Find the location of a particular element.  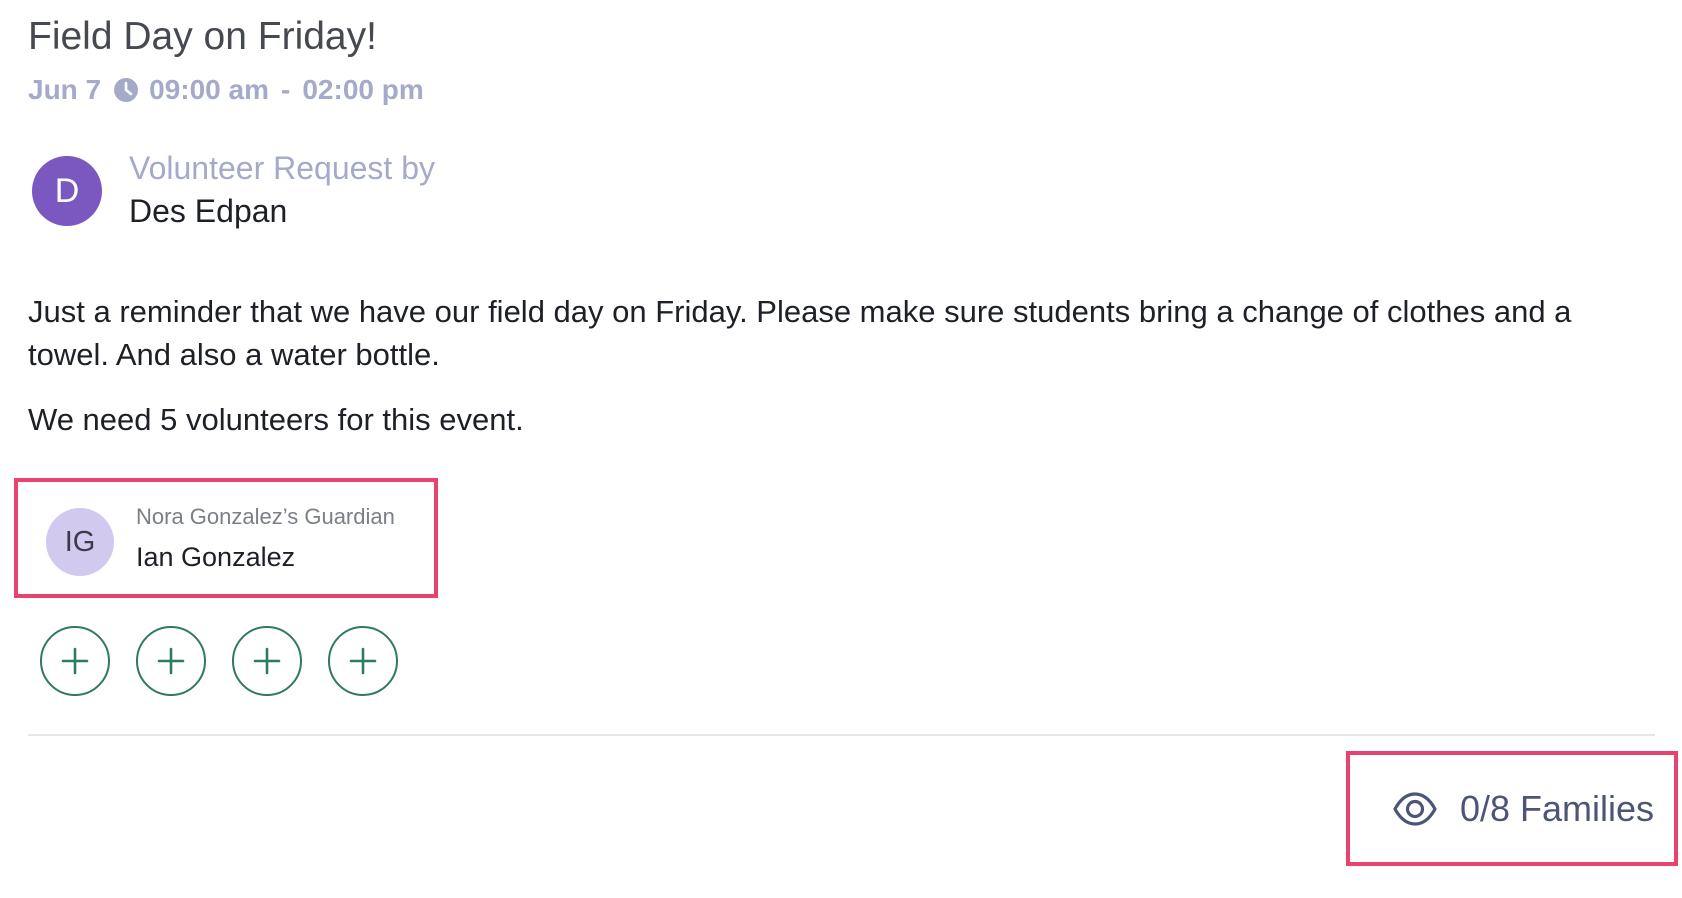

volunteer-avatar: IG is located at coordinates (80, 542).